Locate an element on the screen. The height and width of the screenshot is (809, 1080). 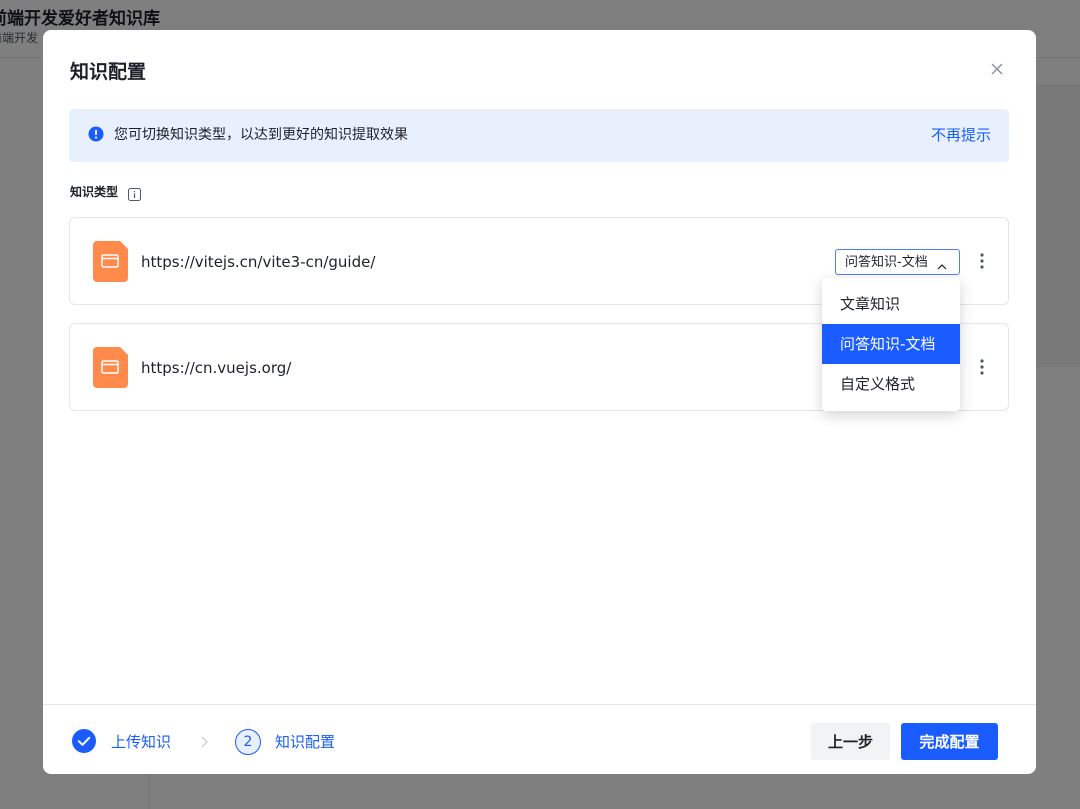
knowledge-type-dropdown: 文章知识 问答知识-文档 自定义格式 is located at coordinates (891, 344).